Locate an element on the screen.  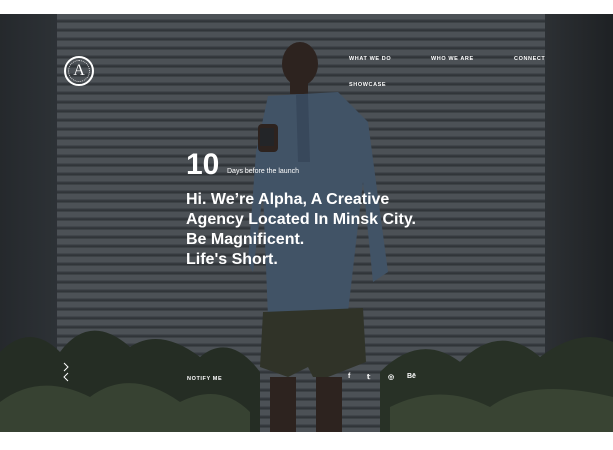
nav-showcase: SHOWCASE is located at coordinates (367, 85).